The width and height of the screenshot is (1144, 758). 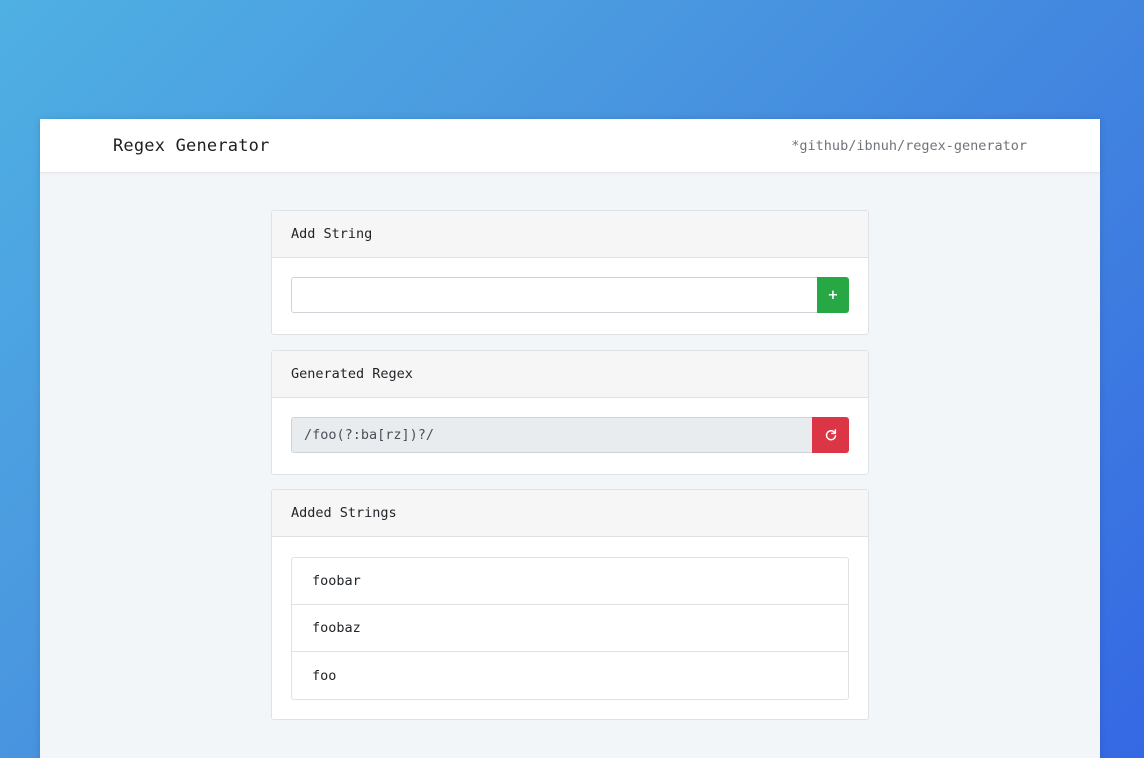 What do you see at coordinates (570, 374) in the screenshot?
I see `generated-regex-header: Generated Regex` at bounding box center [570, 374].